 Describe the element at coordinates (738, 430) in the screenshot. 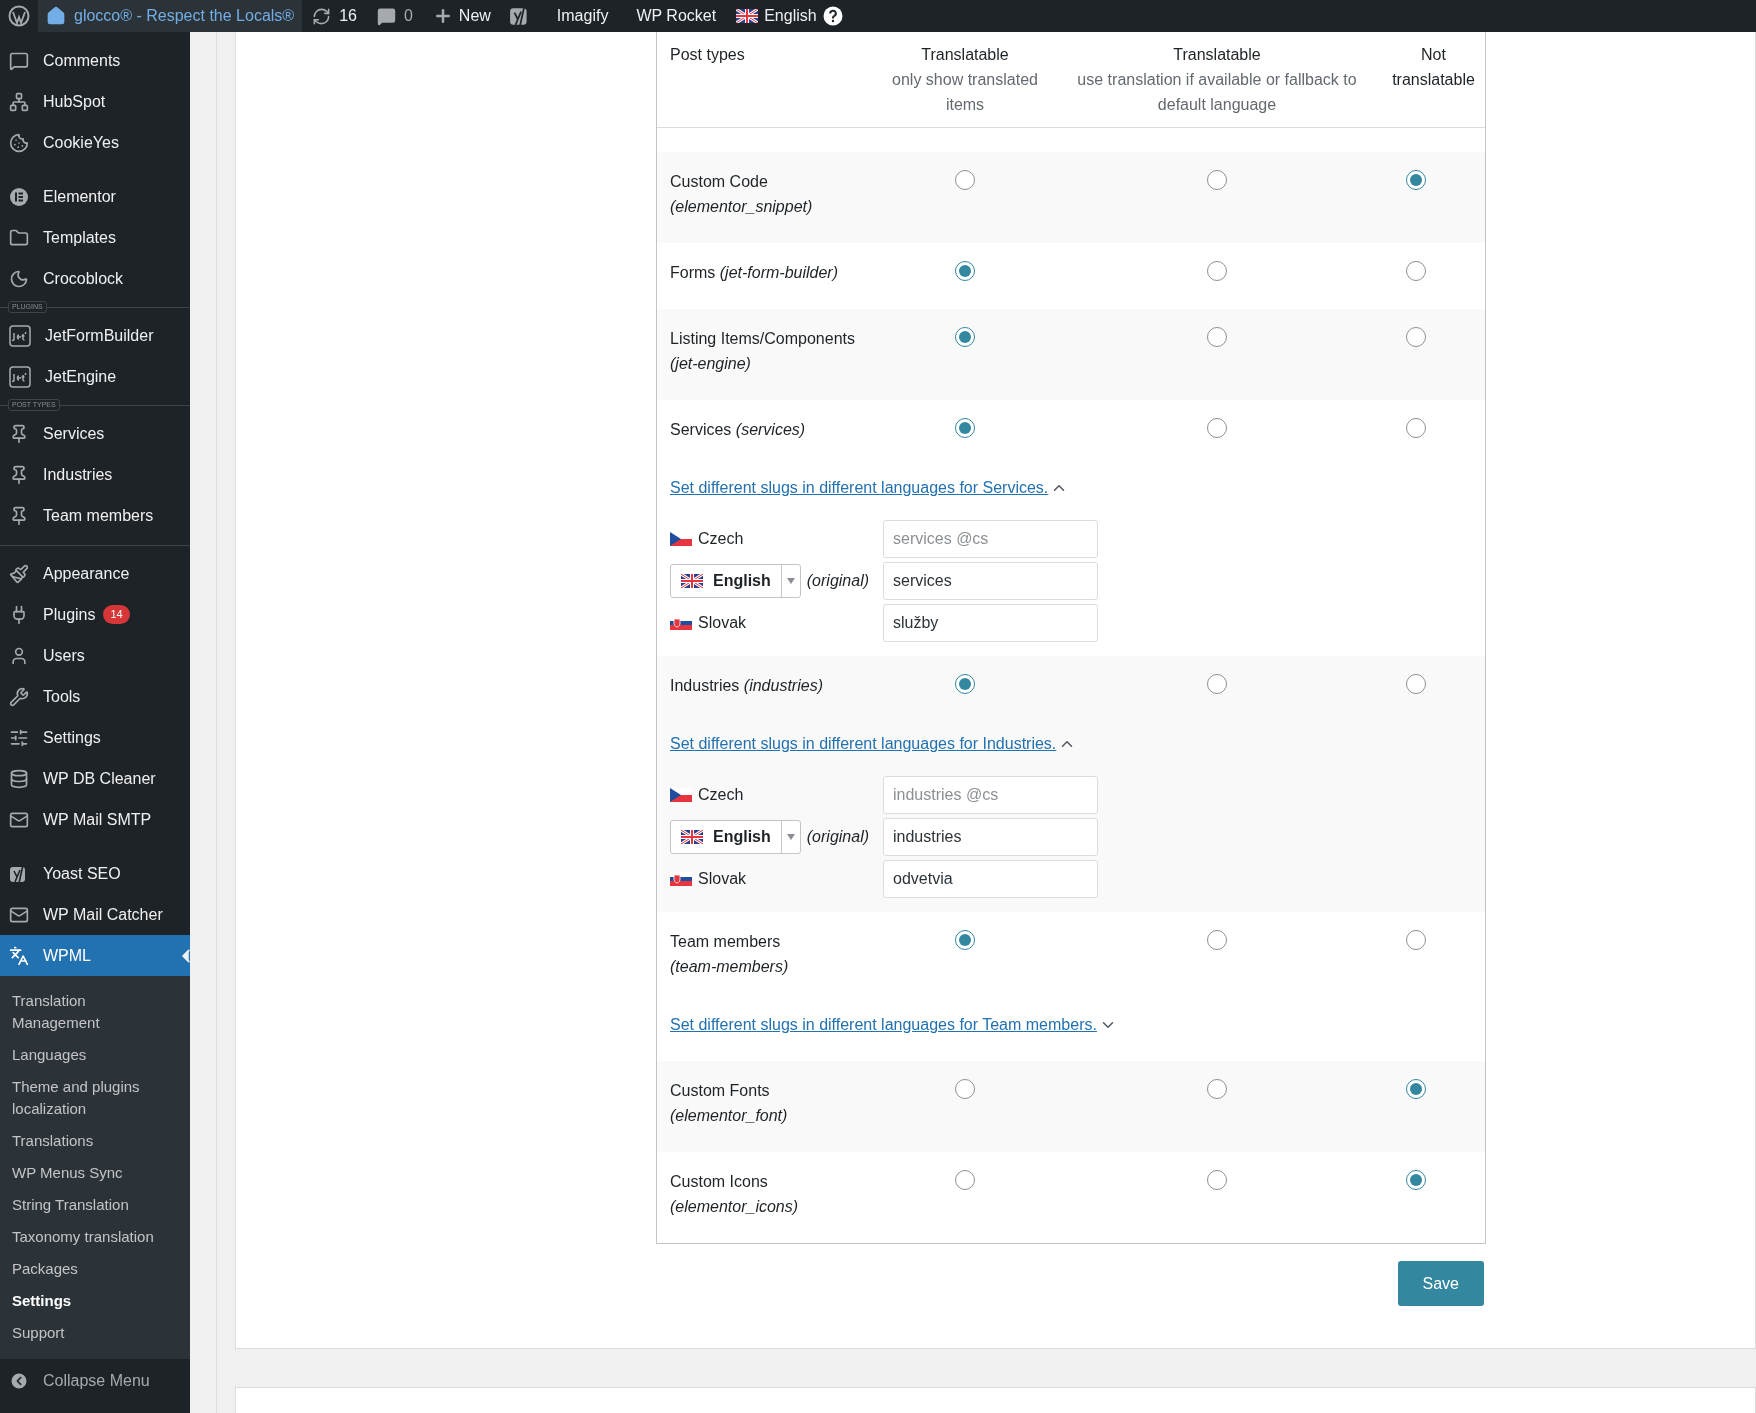

I see `post-type-label: Services (services)` at that location.